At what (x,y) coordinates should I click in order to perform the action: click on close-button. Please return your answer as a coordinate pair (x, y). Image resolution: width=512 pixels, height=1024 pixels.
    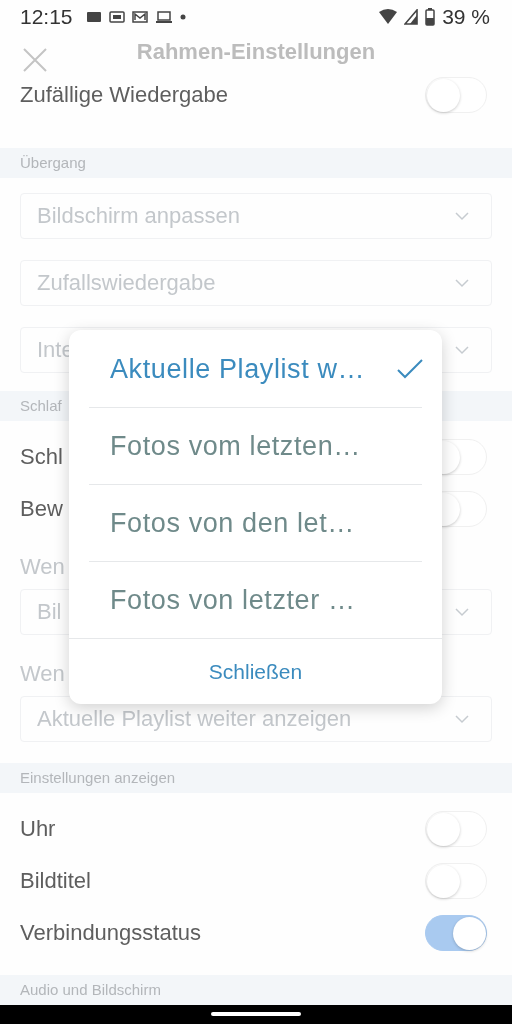
    Looking at the image, I should click on (35, 60).